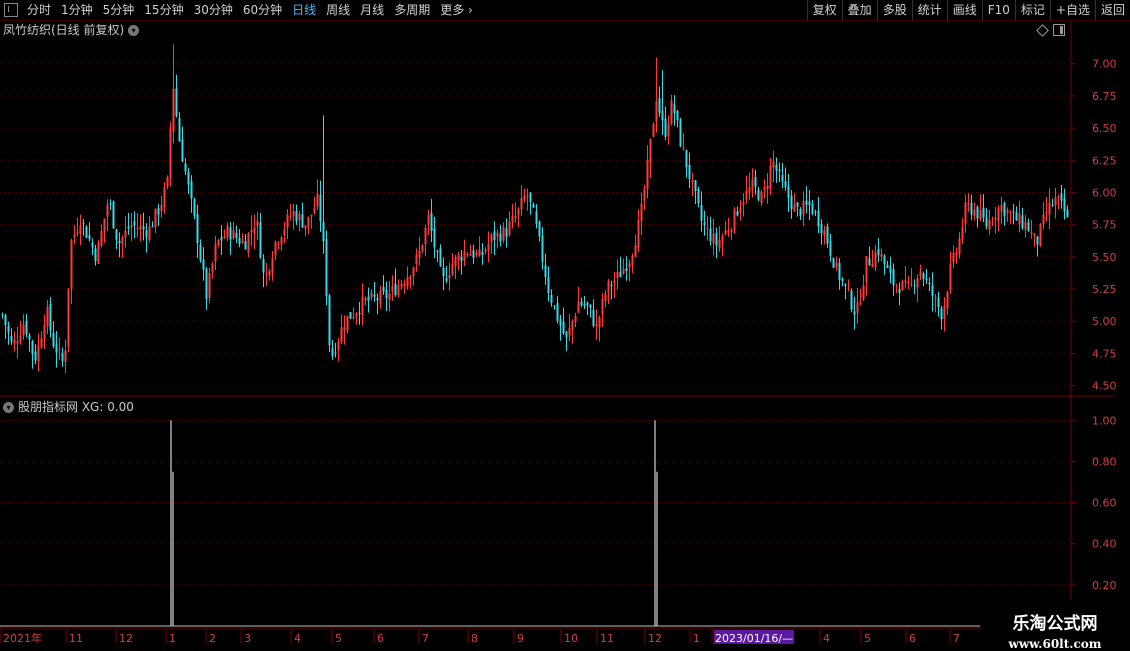 This screenshot has width=1130, height=651. What do you see at coordinates (425, 638) in the screenshot?
I see `time-tick-label: 7` at bounding box center [425, 638].